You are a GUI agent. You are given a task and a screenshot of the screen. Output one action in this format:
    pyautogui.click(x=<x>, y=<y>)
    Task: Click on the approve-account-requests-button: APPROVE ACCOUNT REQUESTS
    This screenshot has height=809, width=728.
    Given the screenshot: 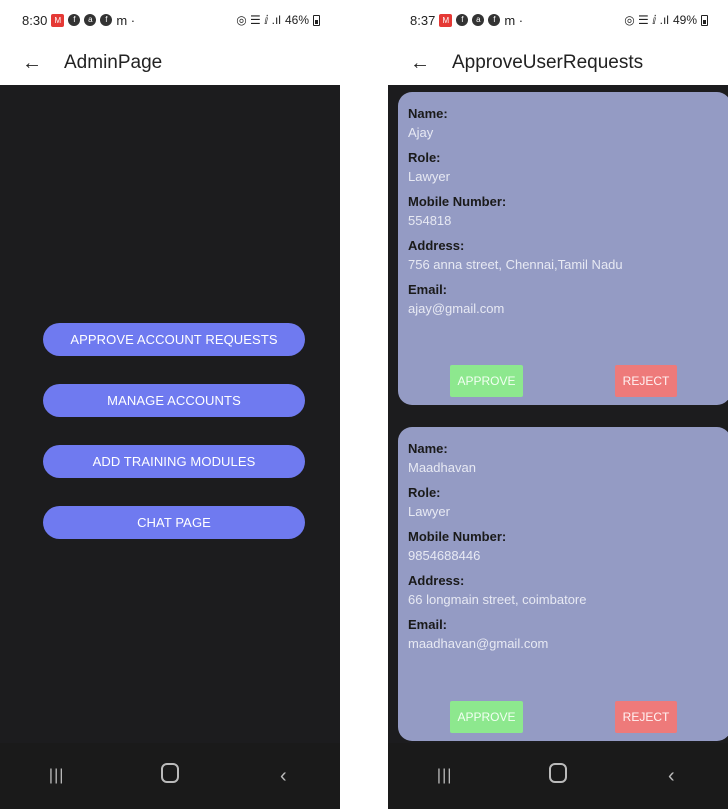 What is the action you would take?
    pyautogui.click(x=174, y=339)
    